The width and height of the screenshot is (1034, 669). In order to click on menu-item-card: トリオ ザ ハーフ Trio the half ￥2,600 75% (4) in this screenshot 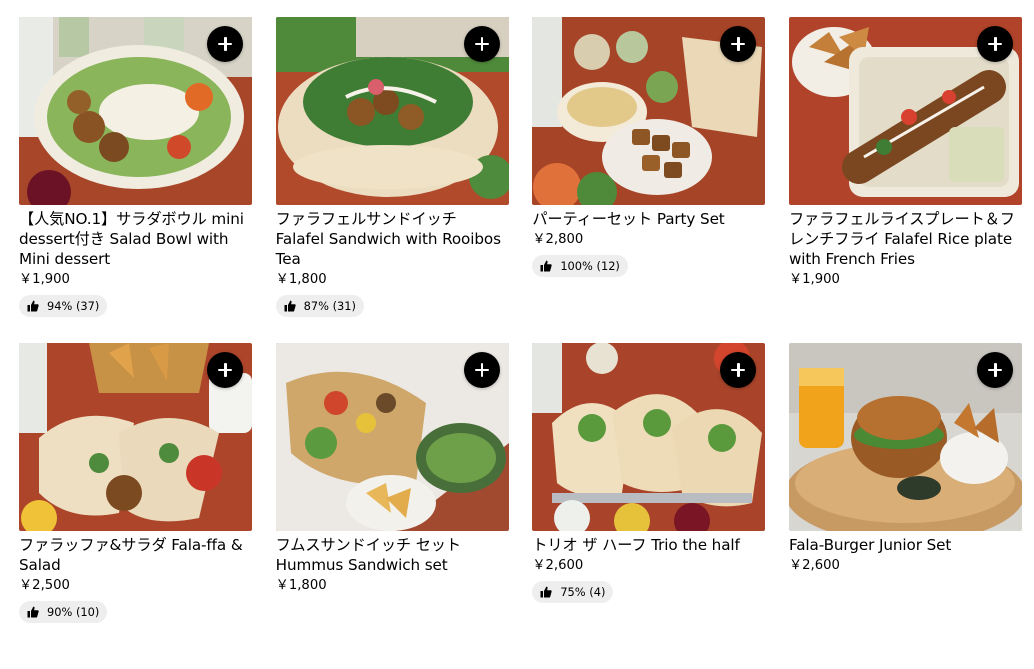, I will do `click(649, 506)`.